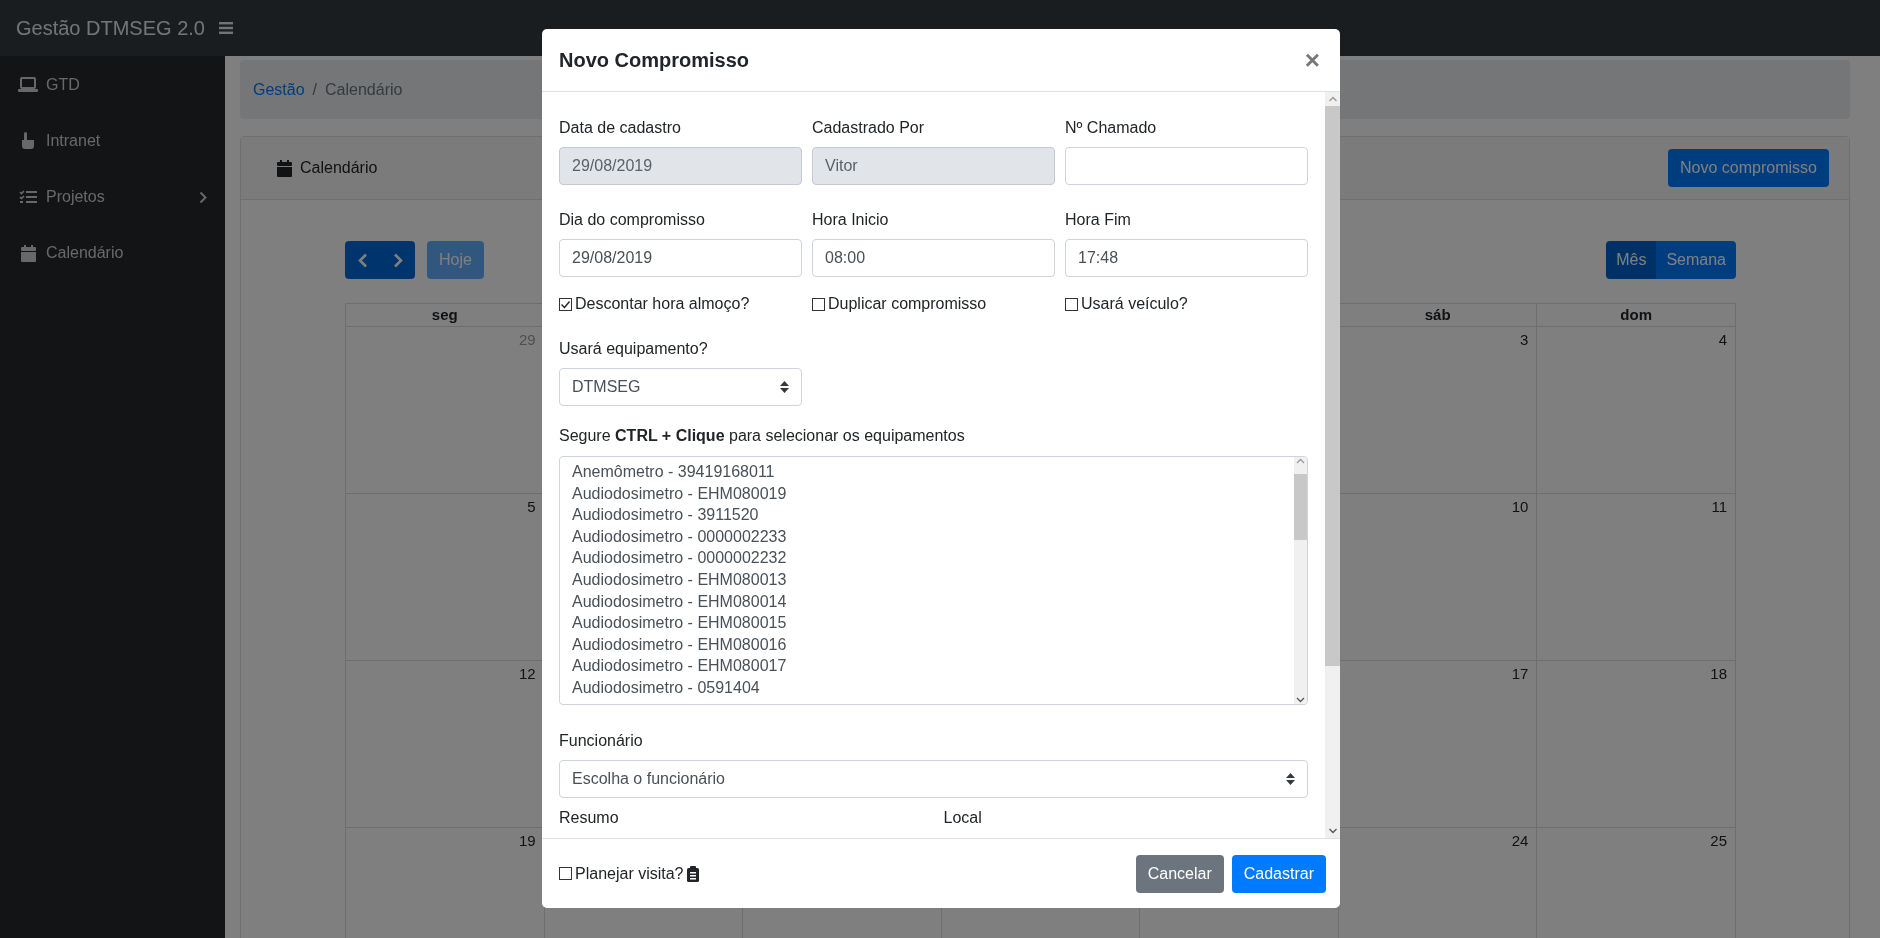  What do you see at coordinates (601, 741) in the screenshot?
I see `field-label: Funcionário` at bounding box center [601, 741].